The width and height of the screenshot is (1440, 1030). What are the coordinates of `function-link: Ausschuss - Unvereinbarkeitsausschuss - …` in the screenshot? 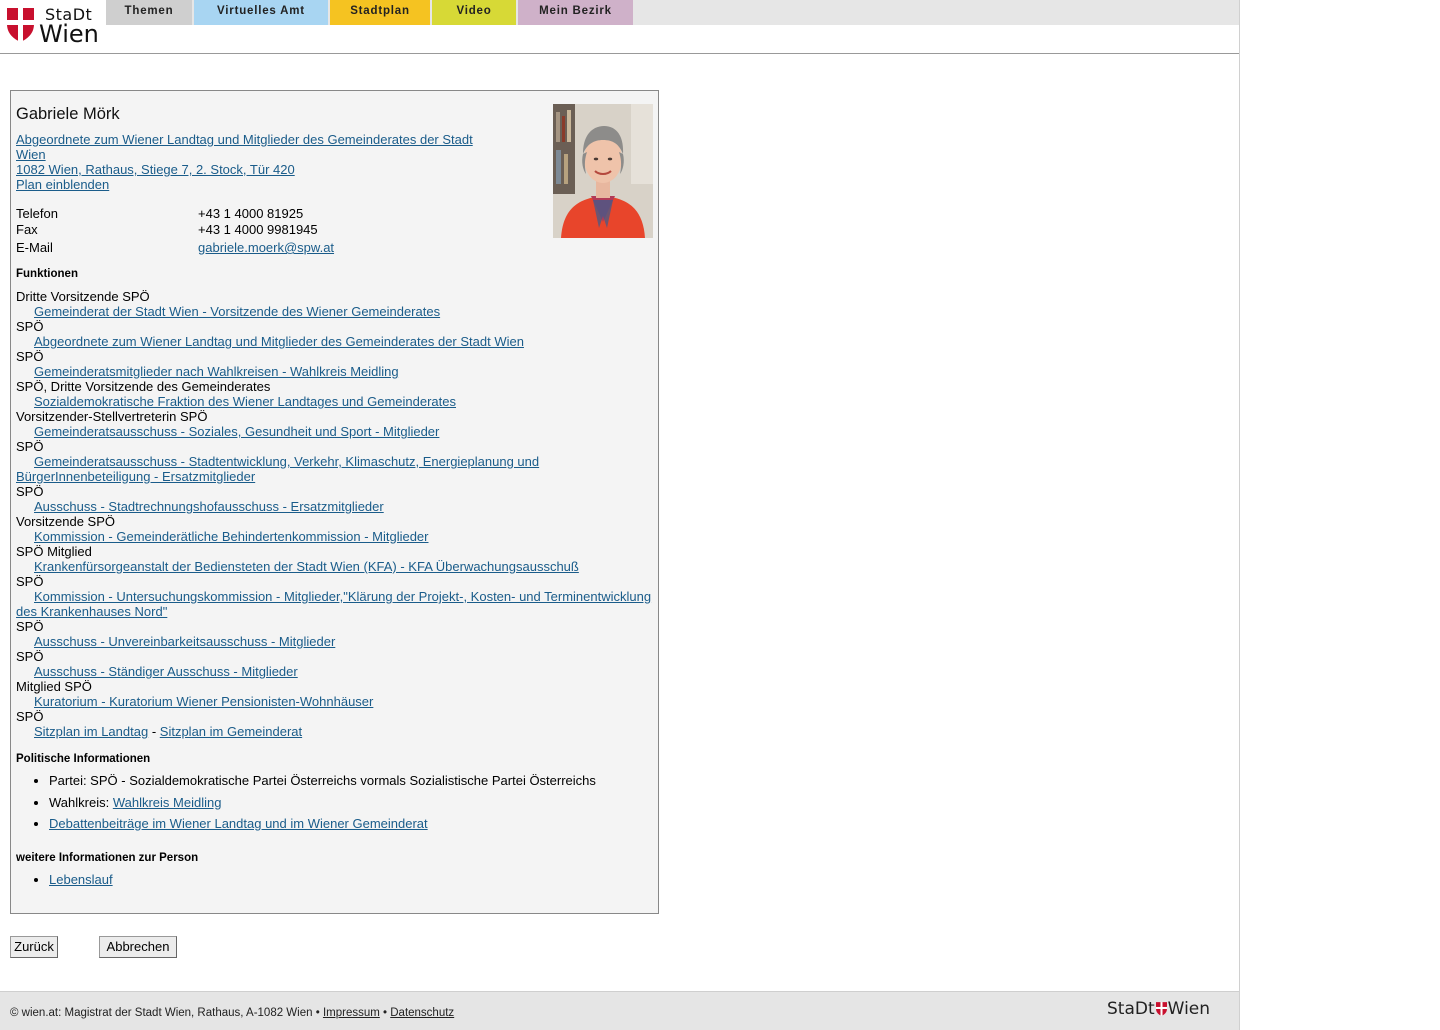 It's located at (184, 641).